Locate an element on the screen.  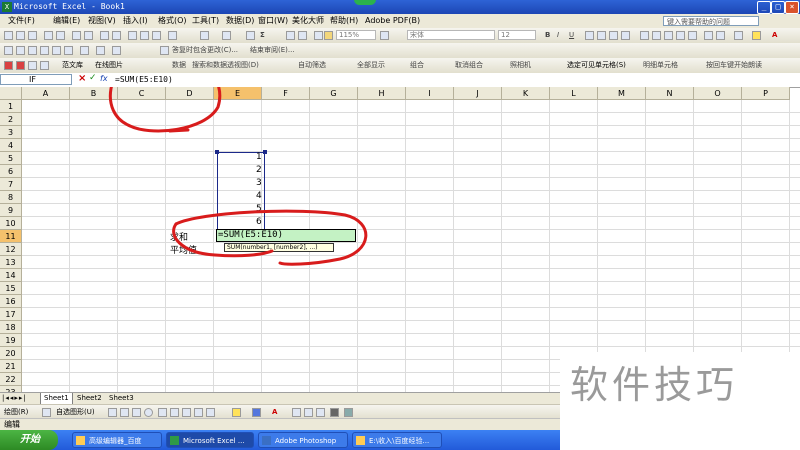
show-all-button: 全部显示 is located at coordinates (371, 65).